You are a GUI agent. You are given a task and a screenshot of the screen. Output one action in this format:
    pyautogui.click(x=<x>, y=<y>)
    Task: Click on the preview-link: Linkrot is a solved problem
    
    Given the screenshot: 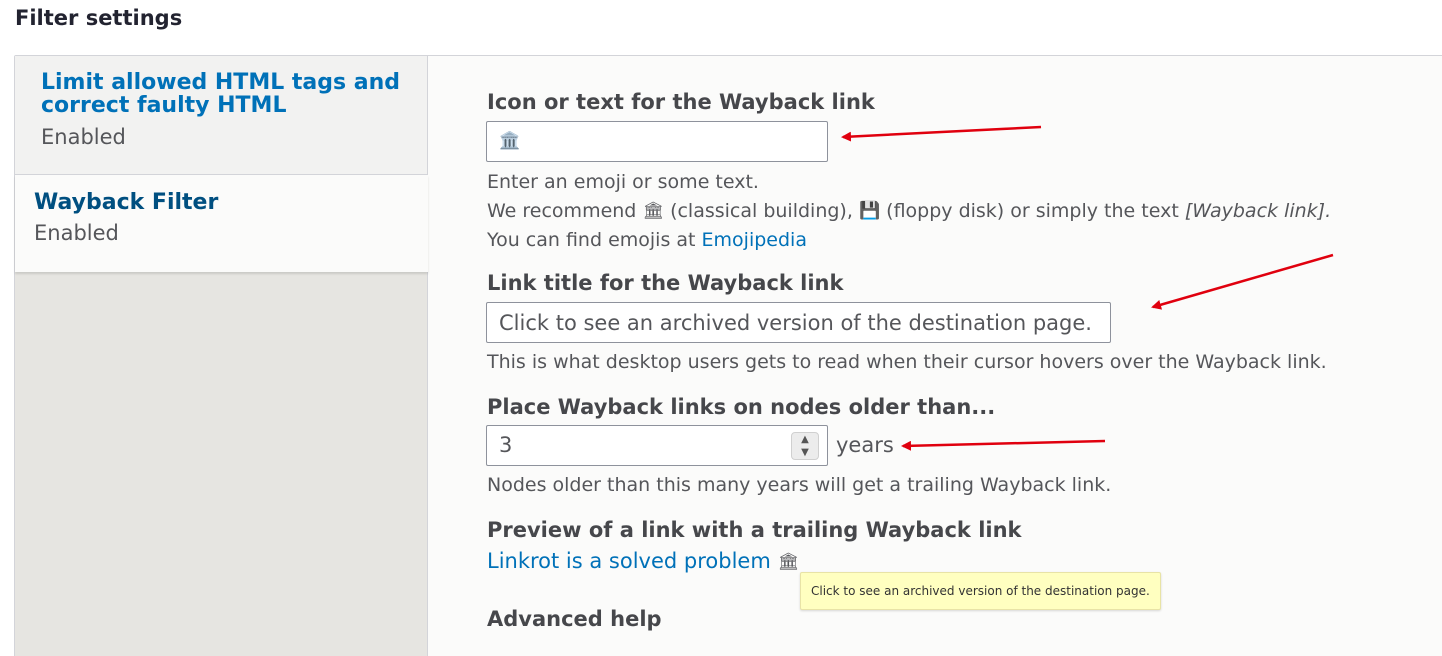 What is the action you would take?
    pyautogui.click(x=629, y=561)
    